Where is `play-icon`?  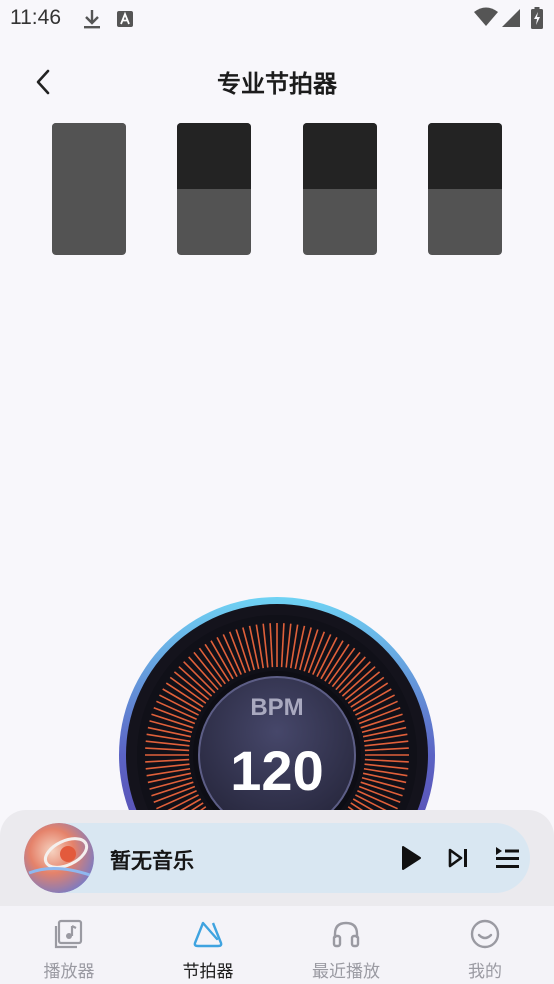
play-icon is located at coordinates (411, 858).